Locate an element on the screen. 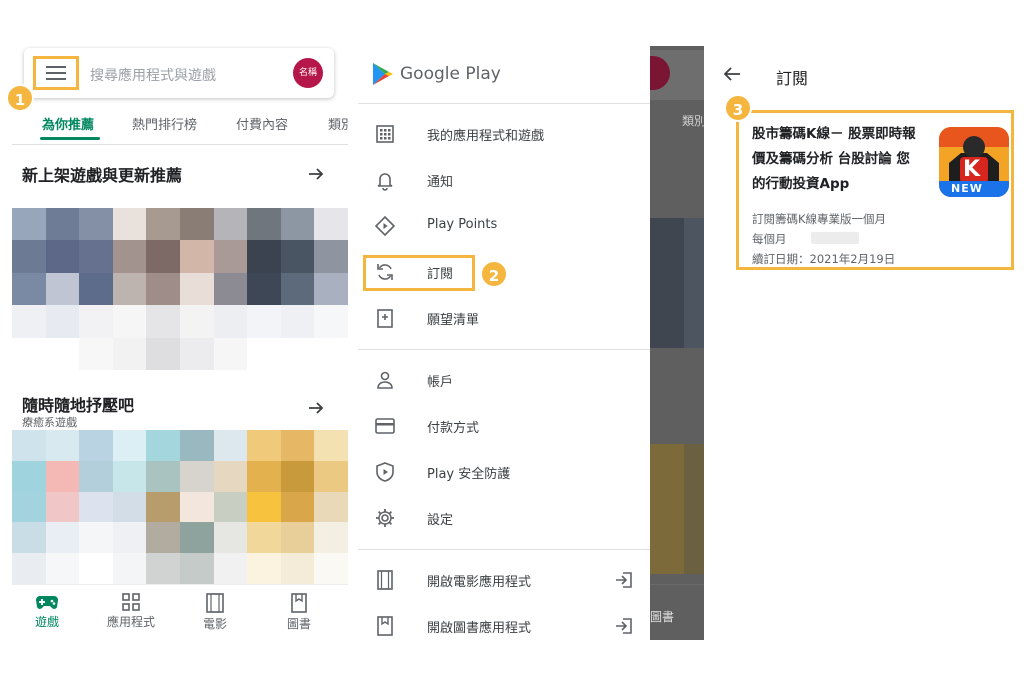 The image size is (1024, 683). section-subtitle: 療癒系遊戲 is located at coordinates (49, 422).